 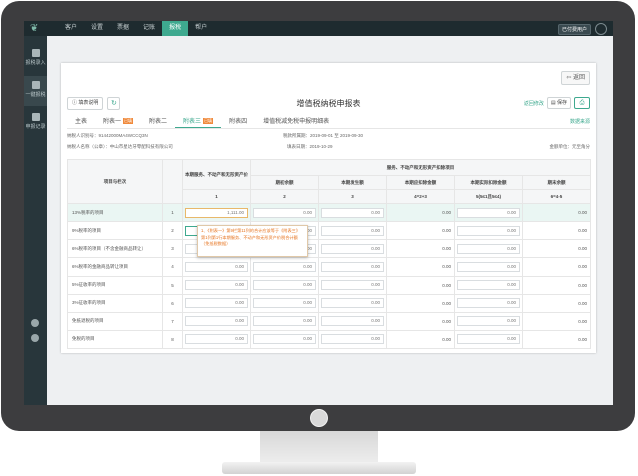 I want to click on user-avatar-icon, so click(x=601, y=29).